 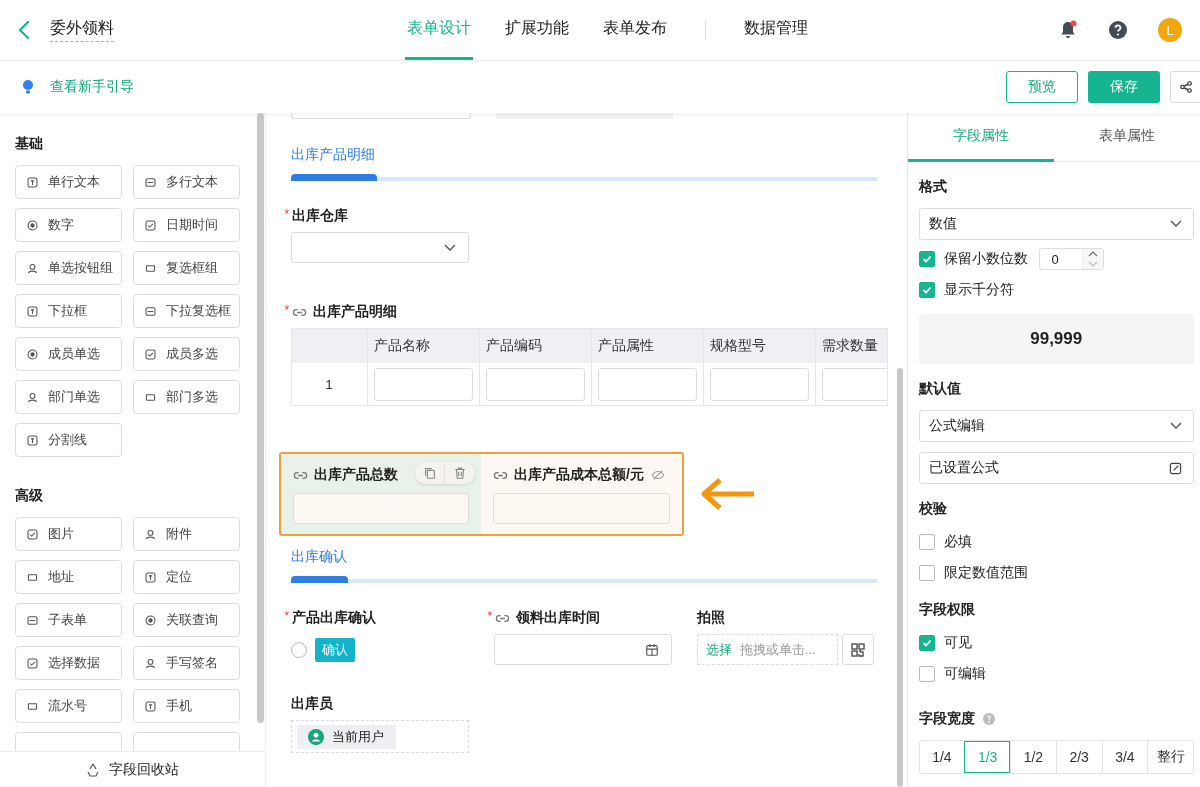 I want to click on field-type-item: 图片, so click(x=68, y=534).